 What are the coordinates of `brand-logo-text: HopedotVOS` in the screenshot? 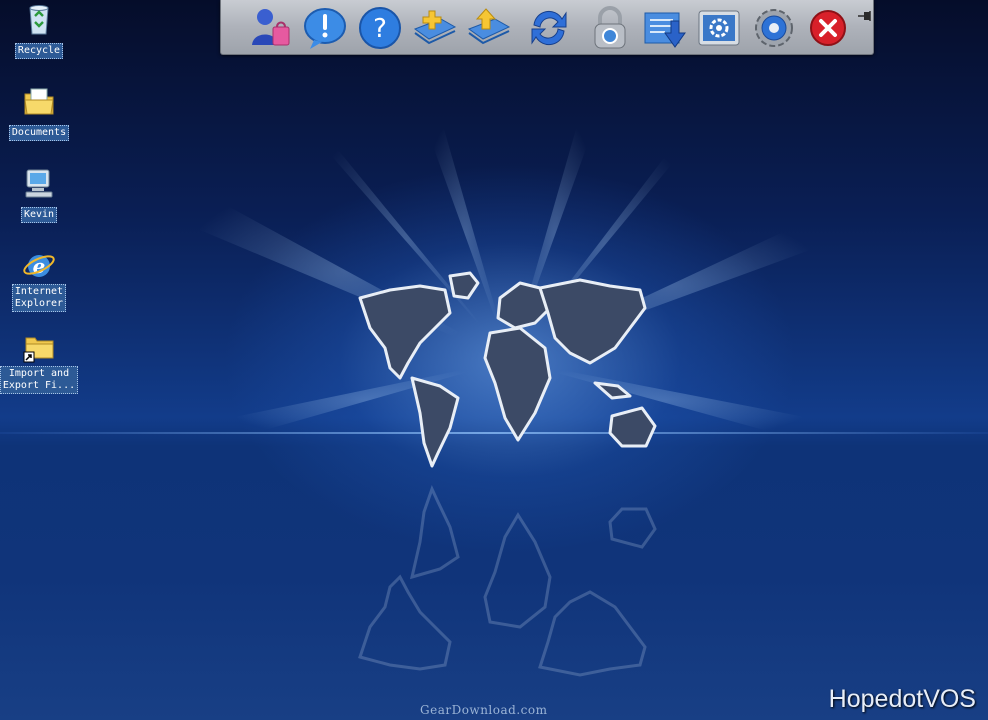 It's located at (902, 699).